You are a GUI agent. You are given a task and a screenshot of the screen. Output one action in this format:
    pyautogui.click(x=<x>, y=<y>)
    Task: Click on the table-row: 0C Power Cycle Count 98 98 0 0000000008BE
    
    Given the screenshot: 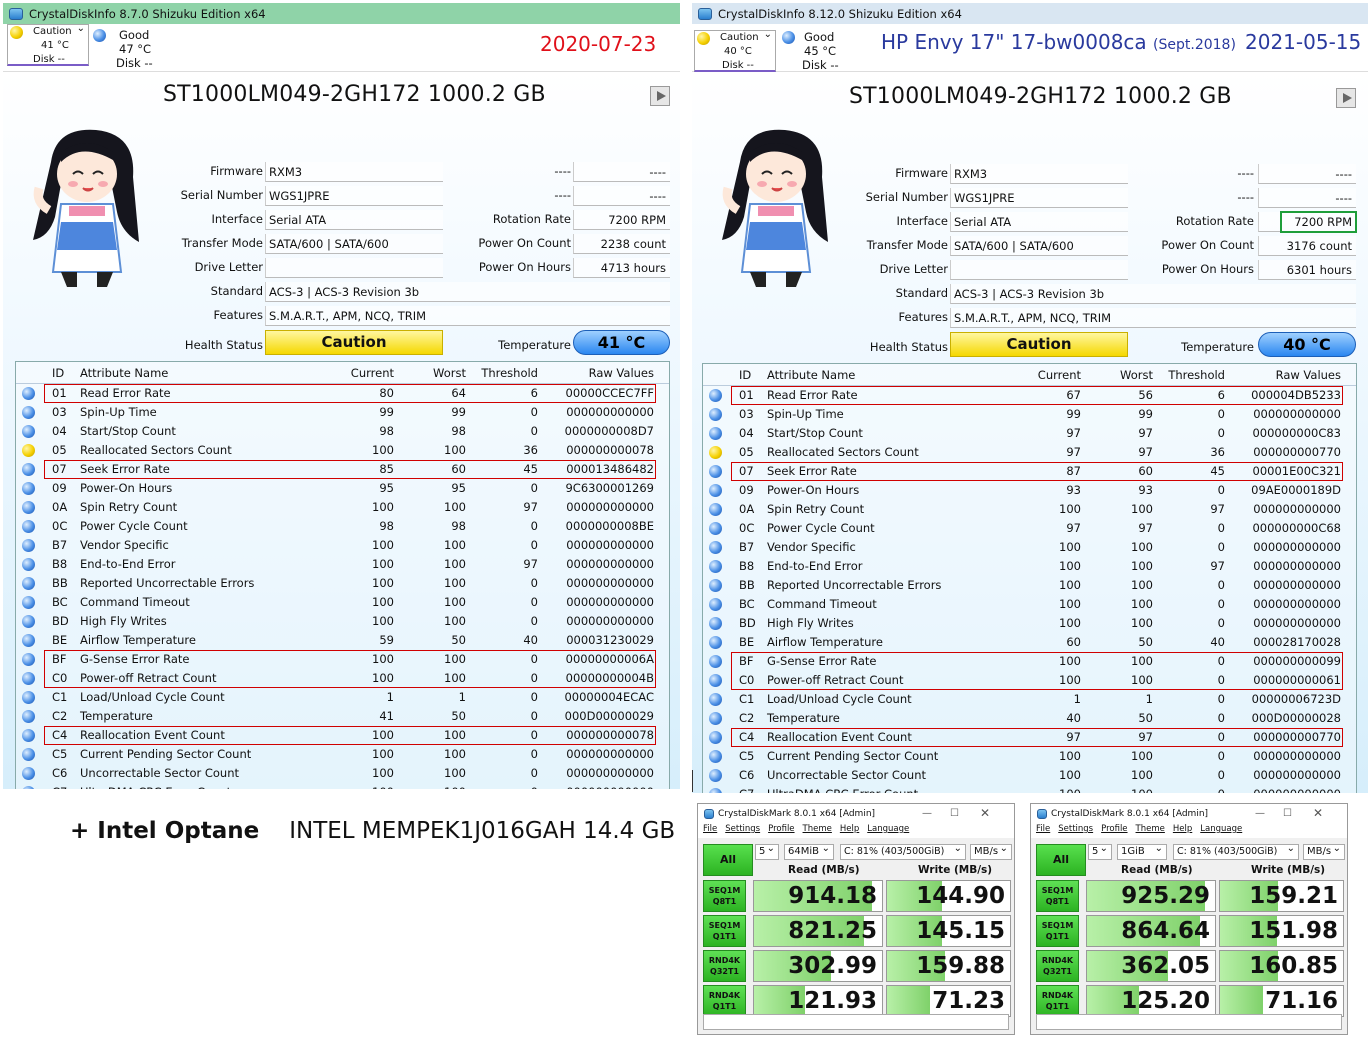 What is the action you would take?
    pyautogui.click(x=342, y=526)
    